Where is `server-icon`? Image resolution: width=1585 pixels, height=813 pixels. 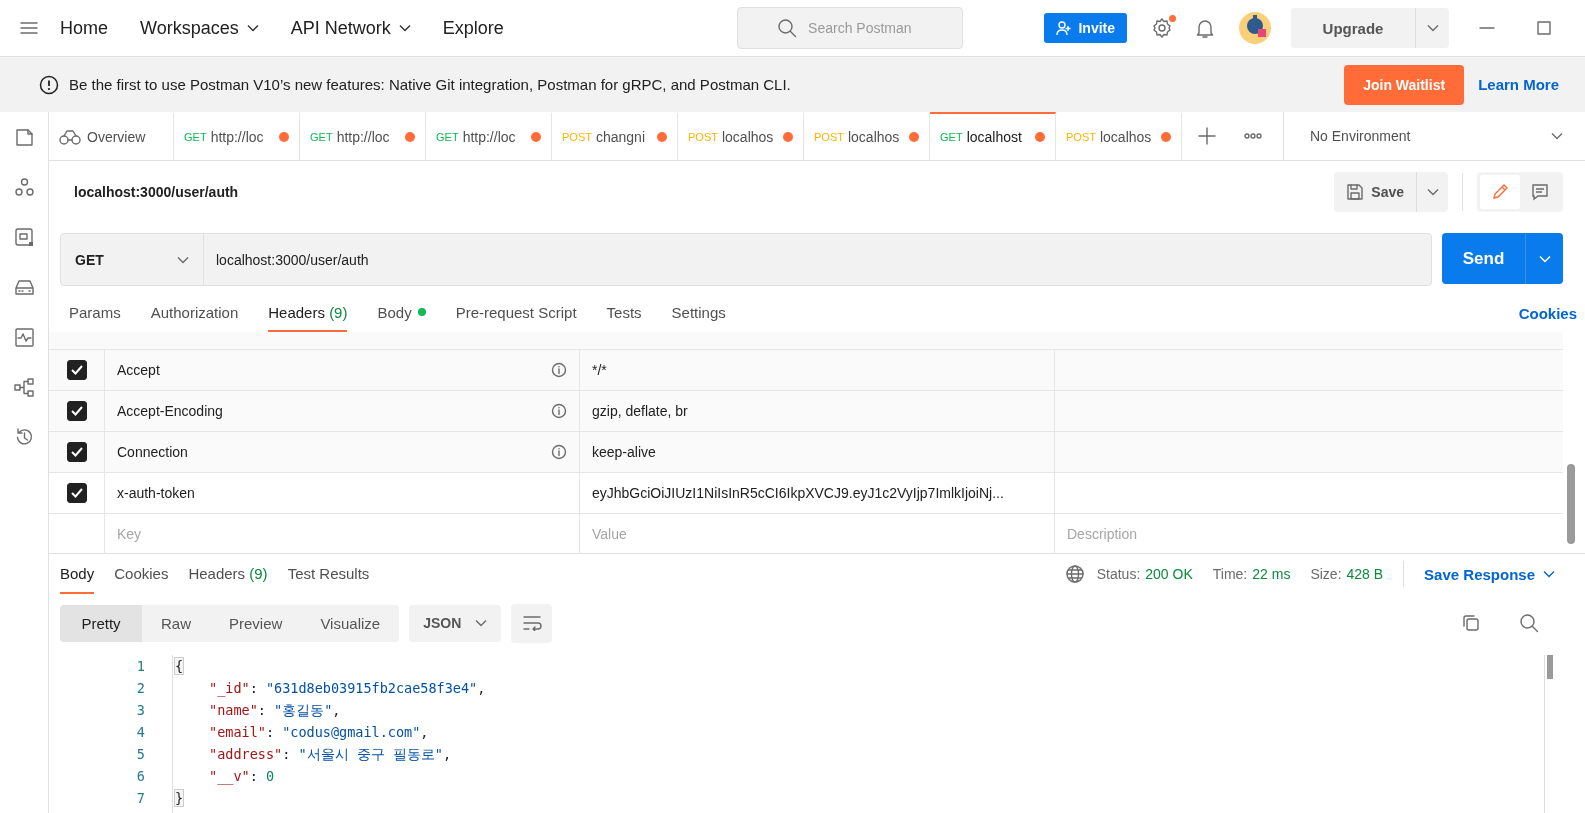 server-icon is located at coordinates (24, 287).